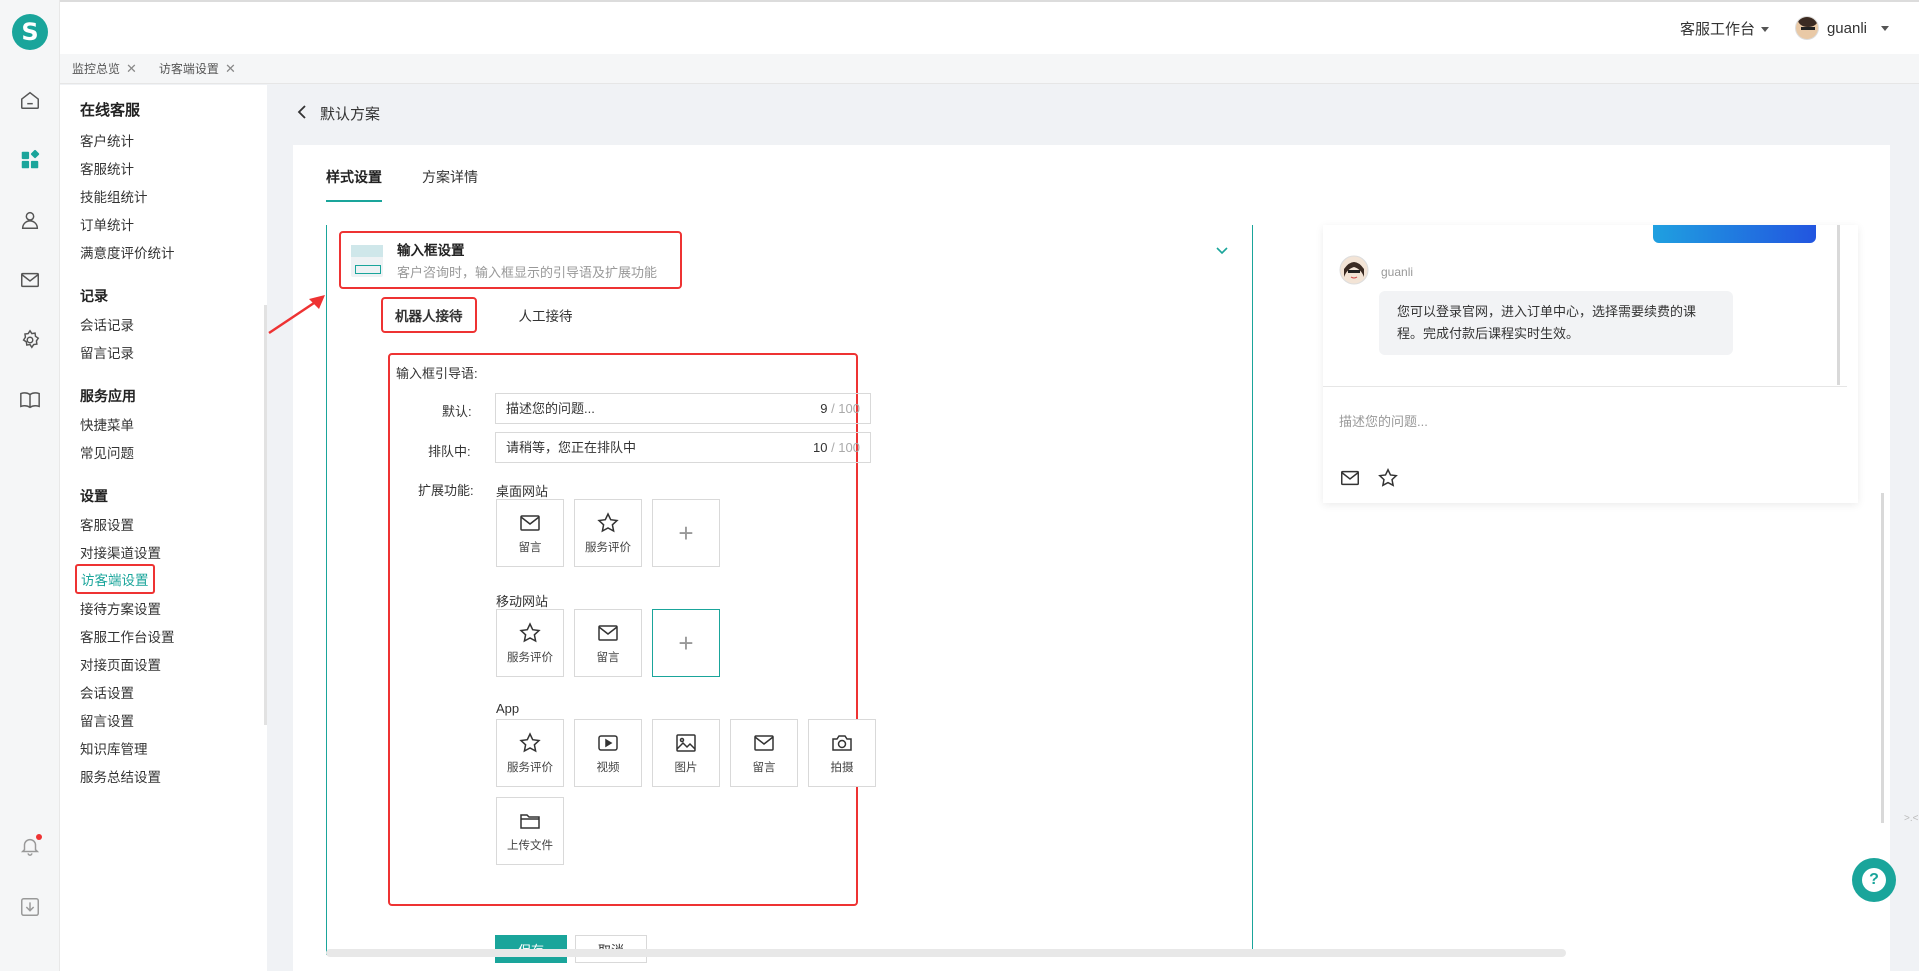  I want to click on tab-monitor-overview: 监控总览 ✕, so click(104, 68).